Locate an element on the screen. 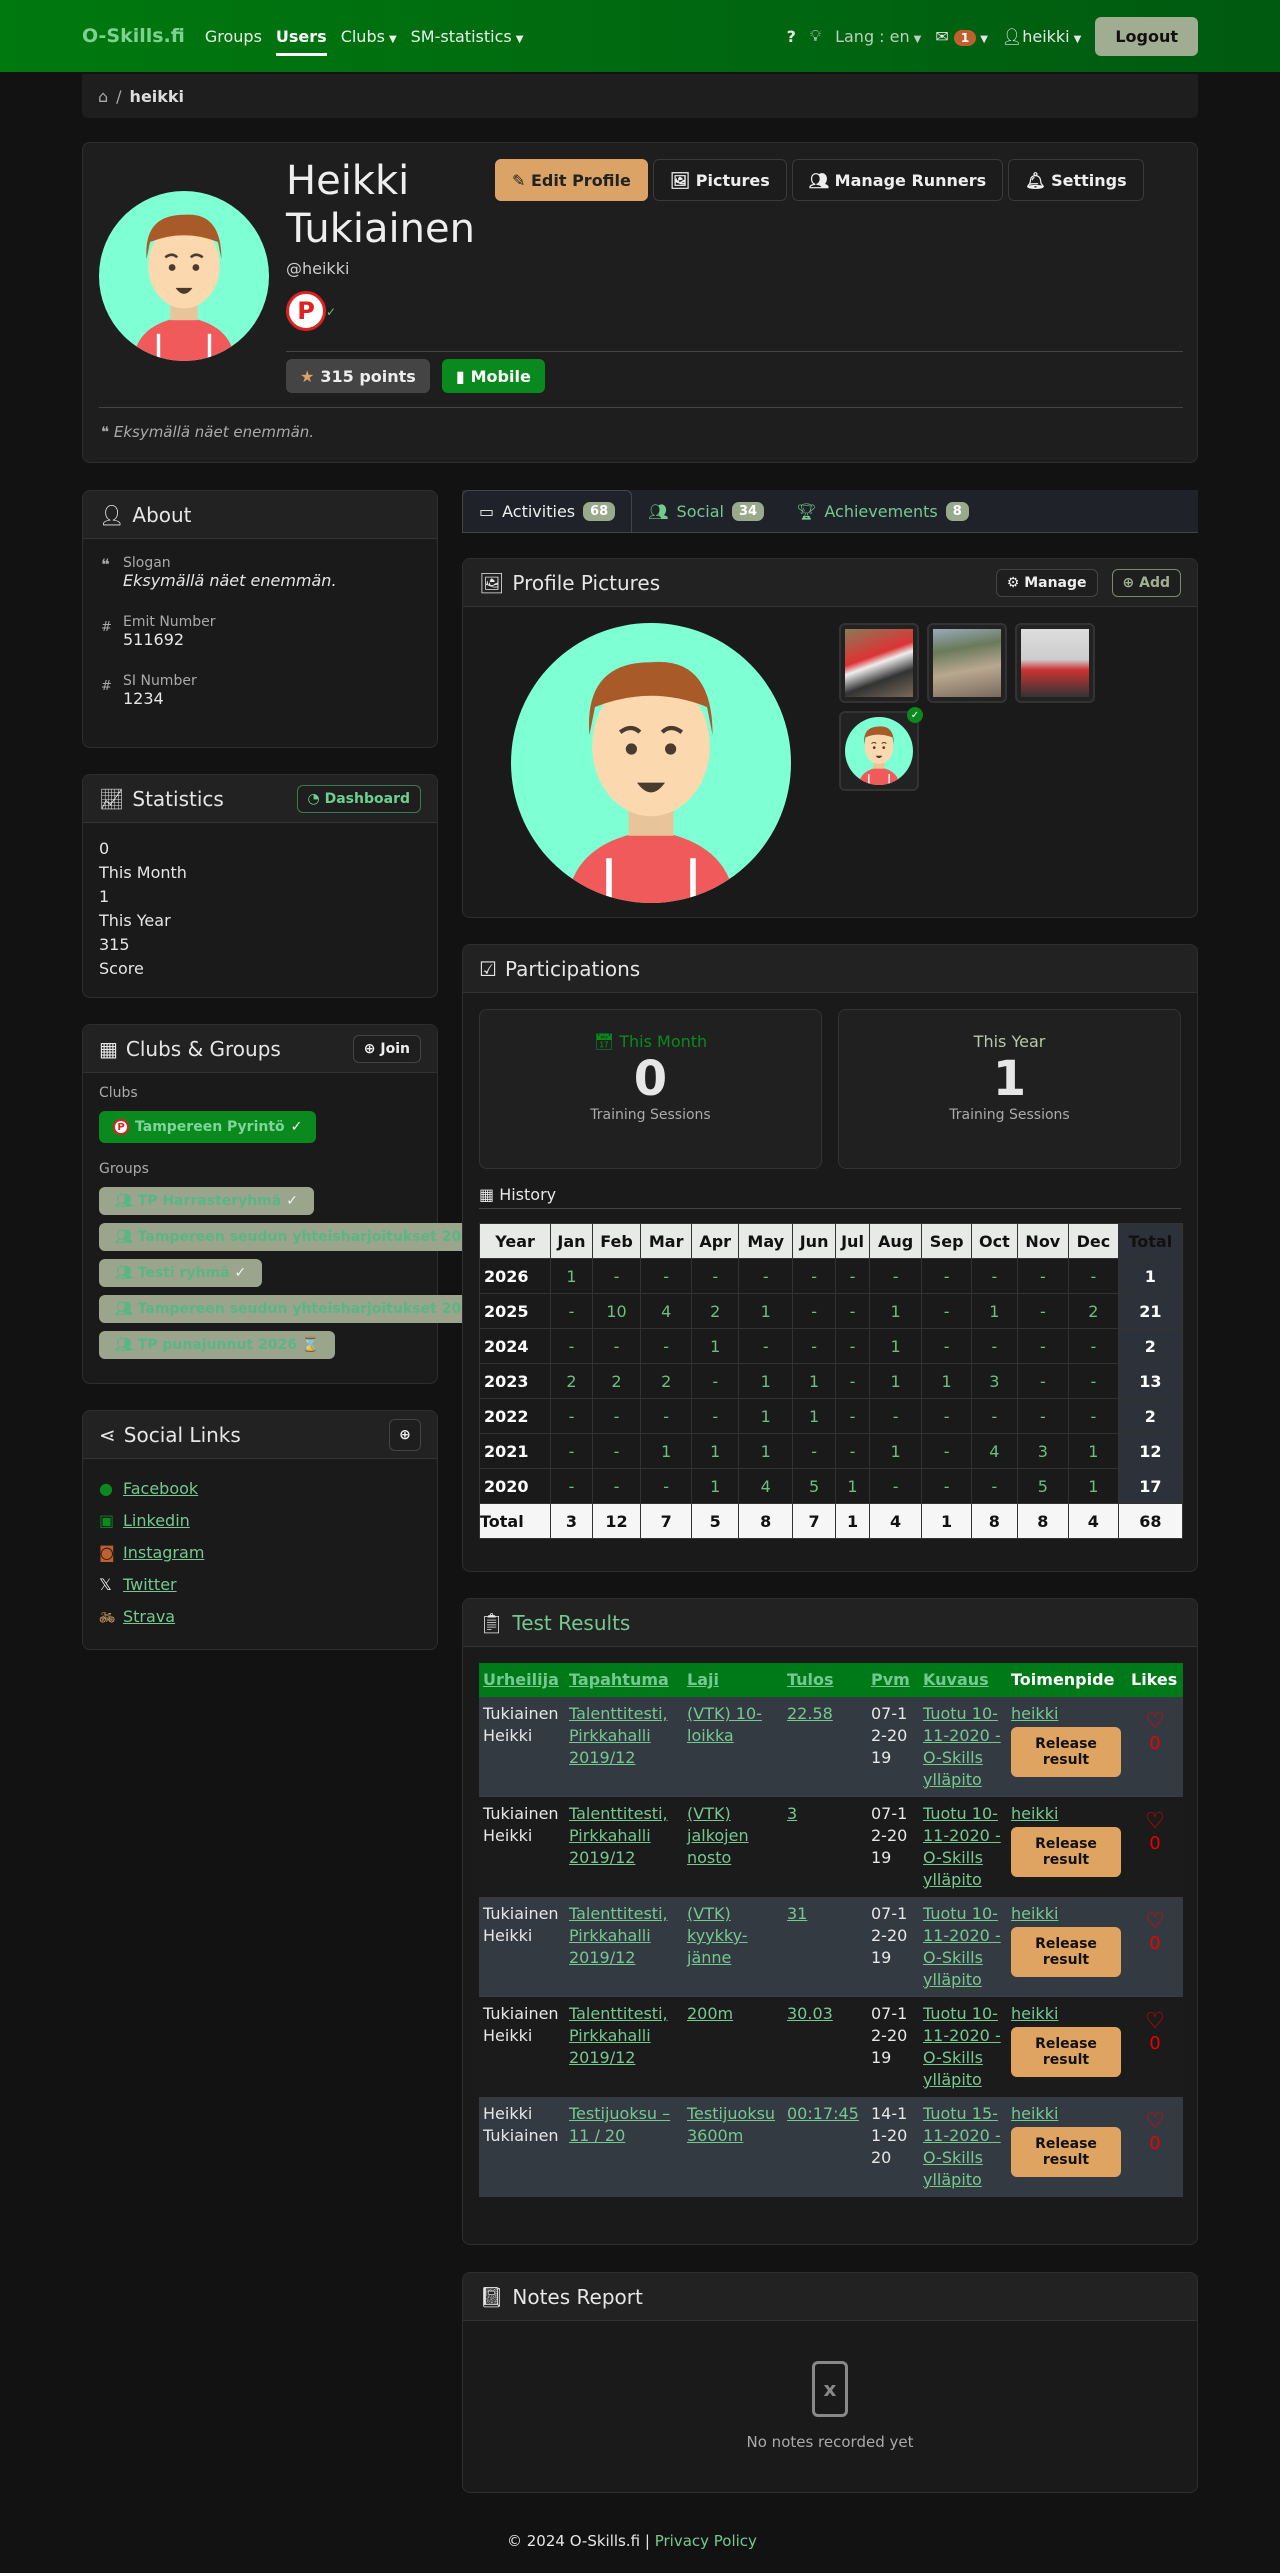 Image resolution: width=1280 pixels, height=2573 pixels. sort-link: Kuvaus is located at coordinates (956, 1679).